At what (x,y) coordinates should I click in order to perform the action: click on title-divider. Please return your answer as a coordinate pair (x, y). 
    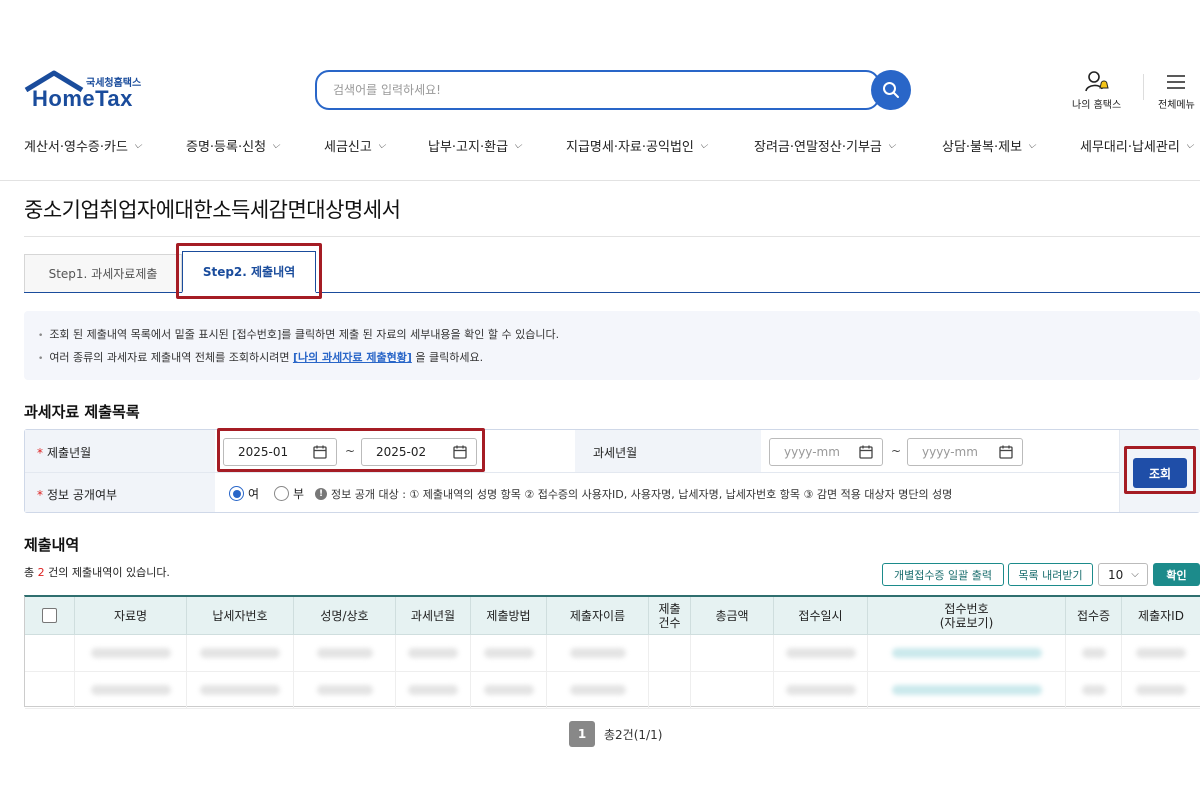
    Looking at the image, I should click on (612, 236).